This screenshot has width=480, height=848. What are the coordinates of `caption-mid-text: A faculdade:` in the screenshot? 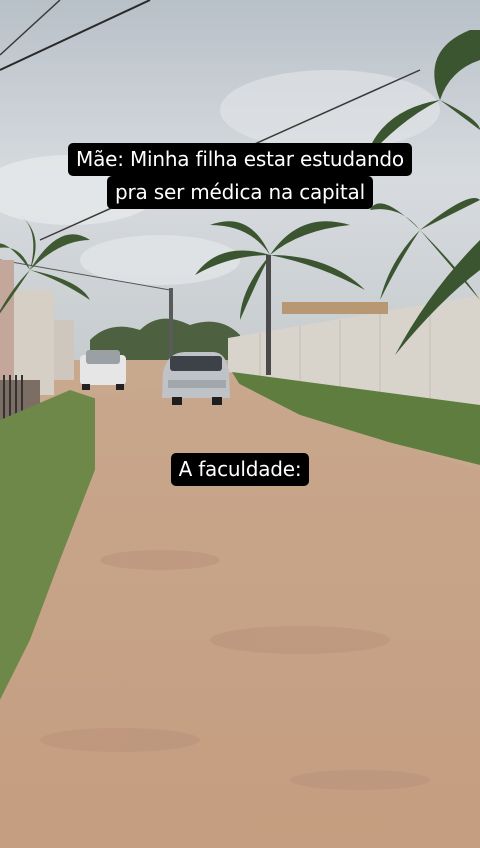 It's located at (240, 469).